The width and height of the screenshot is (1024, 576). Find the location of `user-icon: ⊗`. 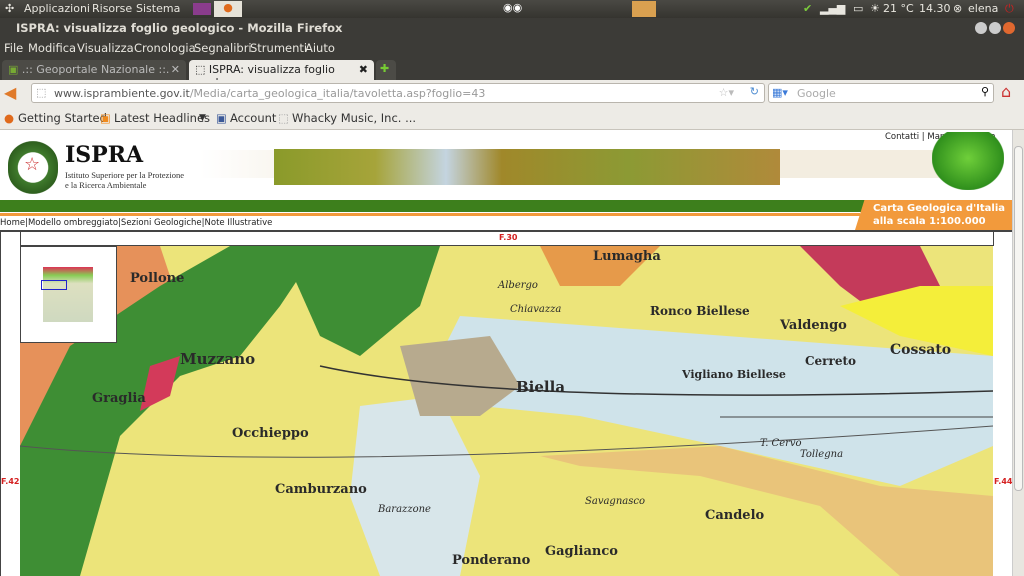

user-icon: ⊗ is located at coordinates (958, 8).